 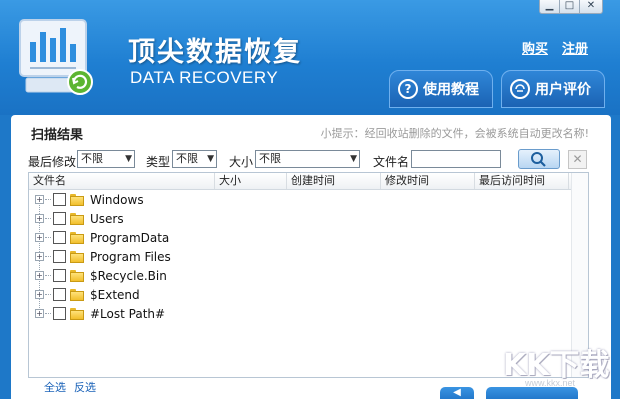 I want to click on size-value: 不限, so click(x=270, y=158).